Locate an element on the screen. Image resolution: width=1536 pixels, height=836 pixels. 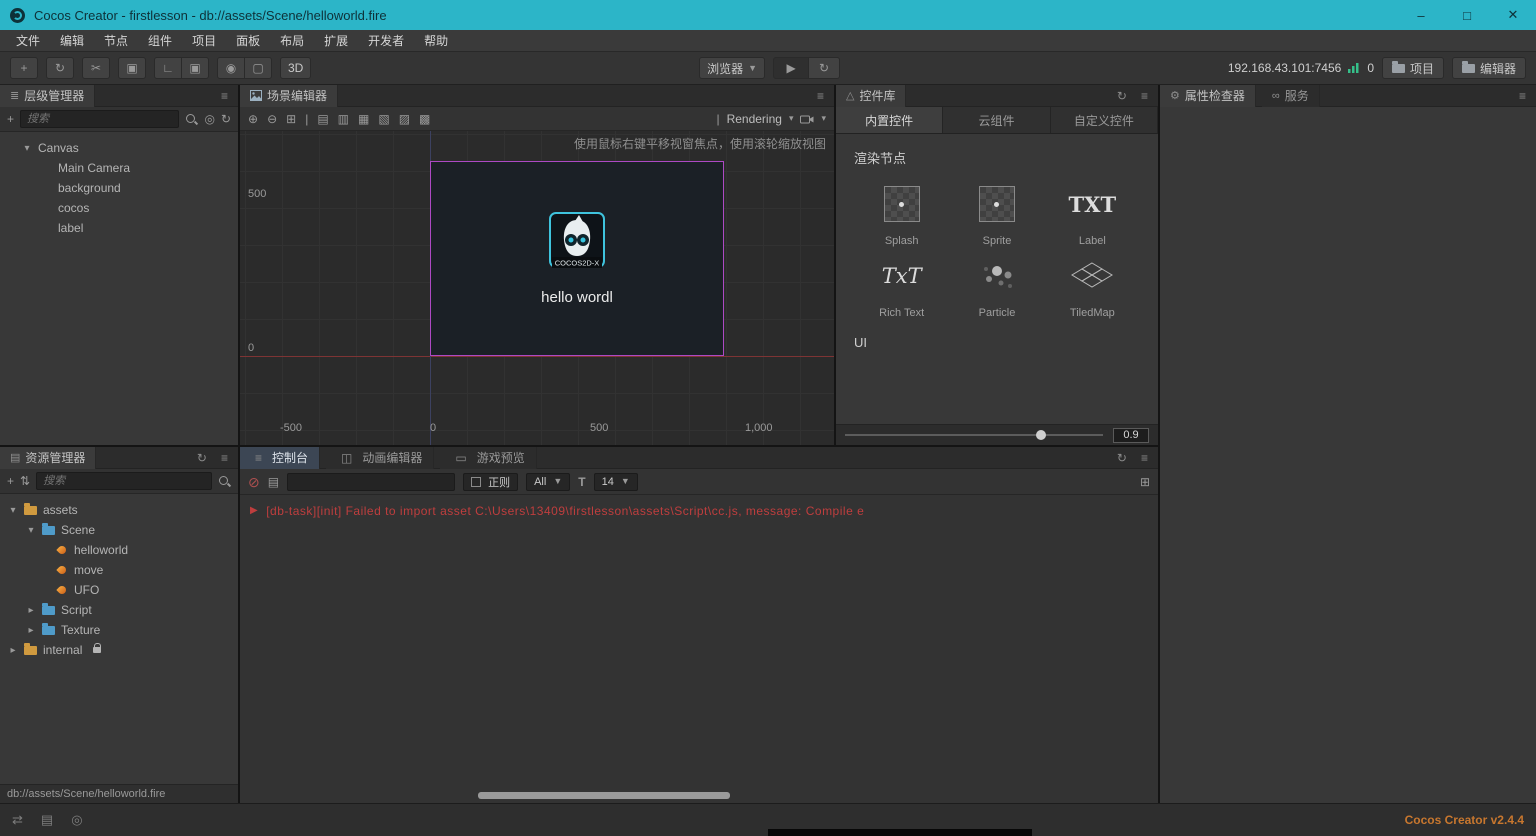
menu-component: 组件 is located at coordinates (160, 41).